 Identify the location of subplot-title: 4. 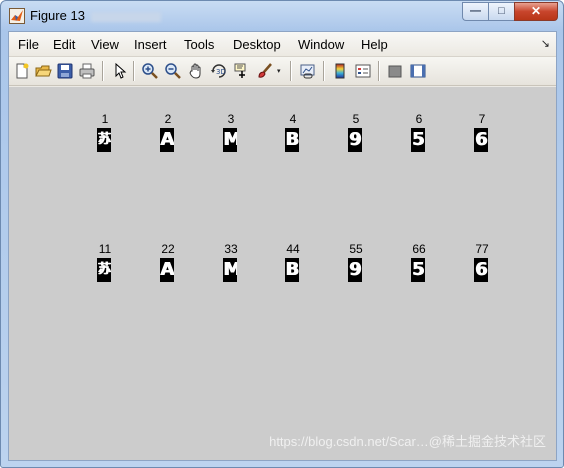
(293, 119).